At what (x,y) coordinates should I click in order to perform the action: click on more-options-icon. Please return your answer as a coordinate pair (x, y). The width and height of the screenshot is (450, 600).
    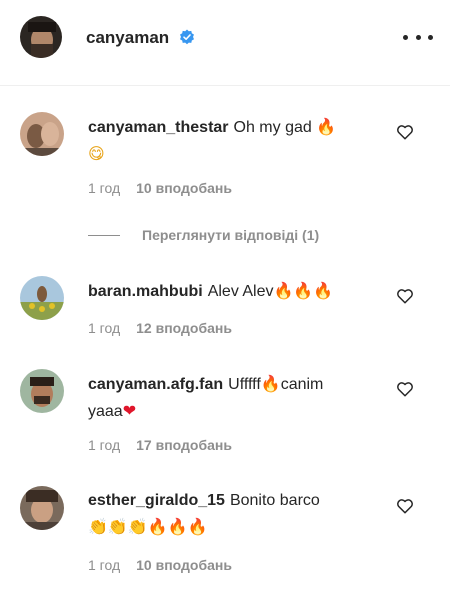
    Looking at the image, I should click on (418, 37).